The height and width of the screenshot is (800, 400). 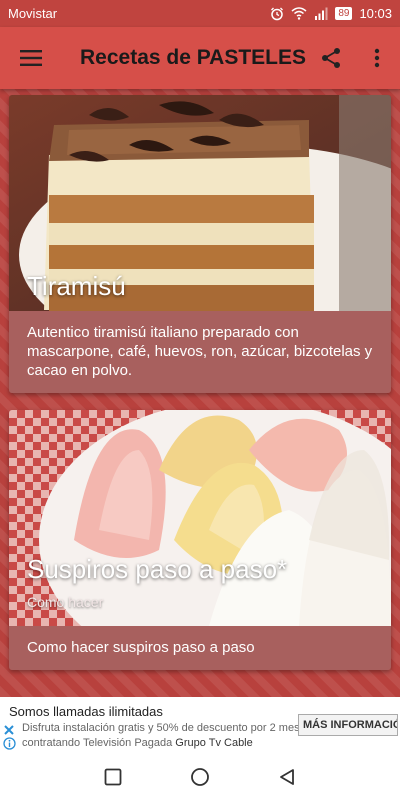 I want to click on menu-button, so click(x=31, y=58).